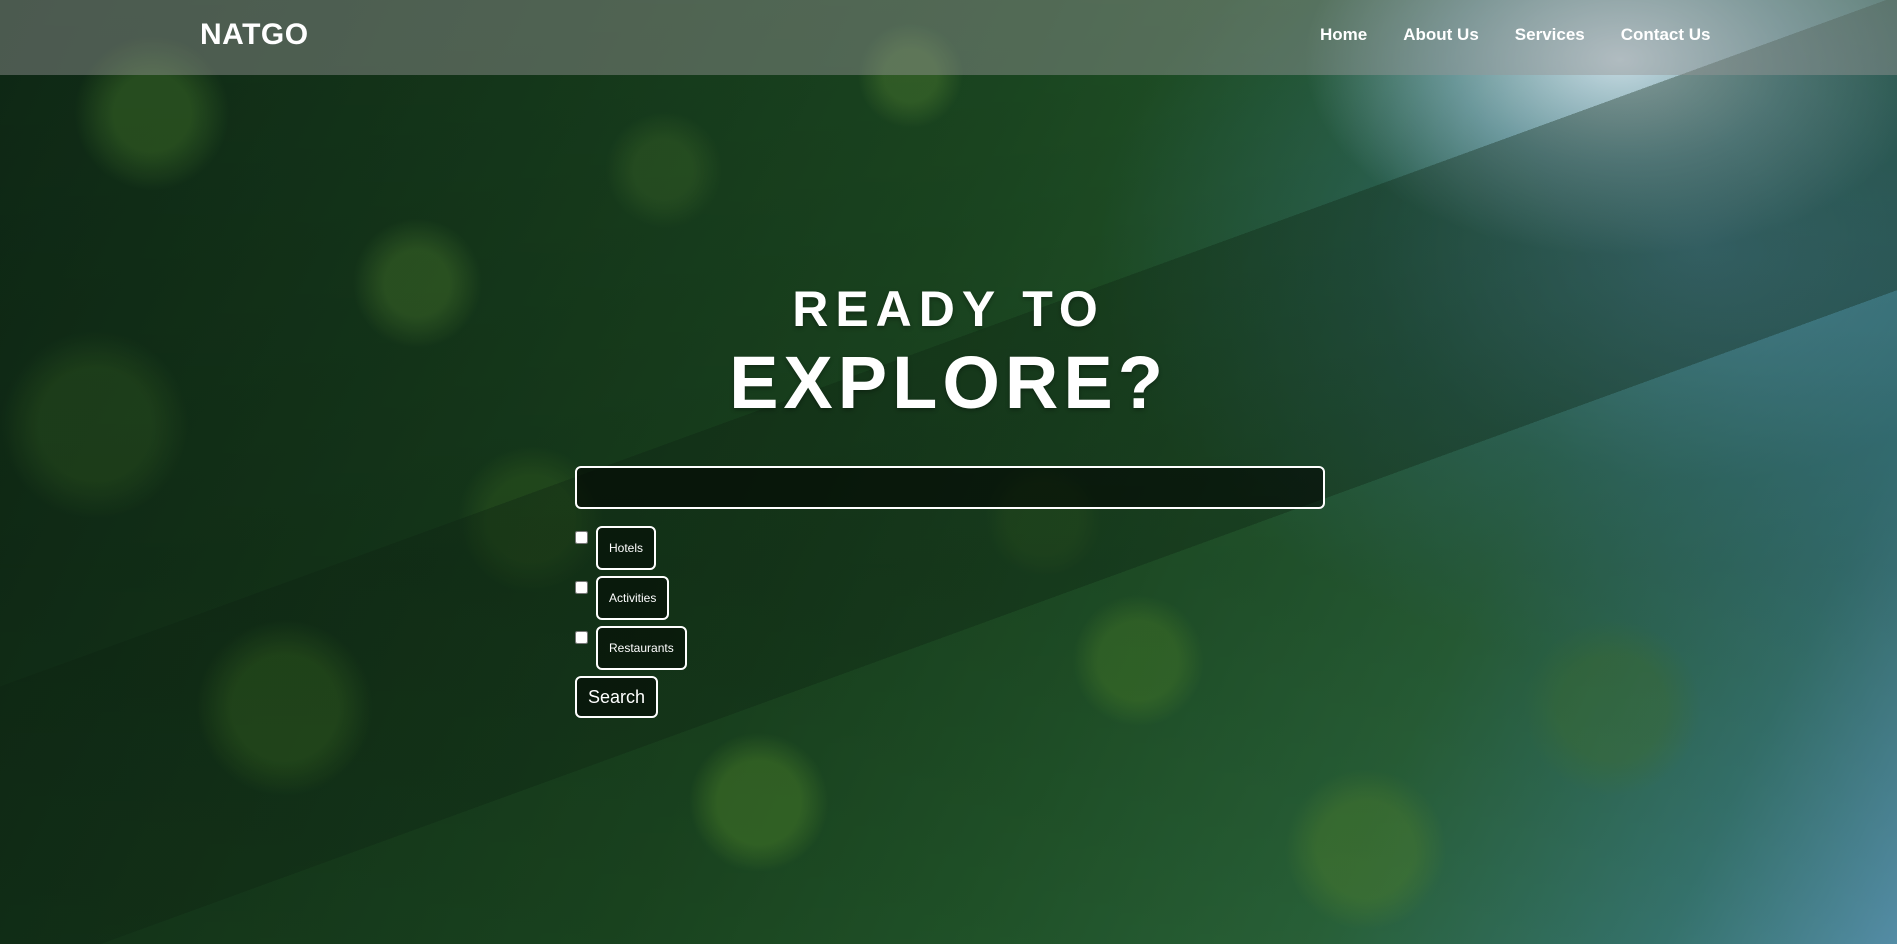  Describe the element at coordinates (633, 598) in the screenshot. I see `activities-filter-chip: Activities` at that location.